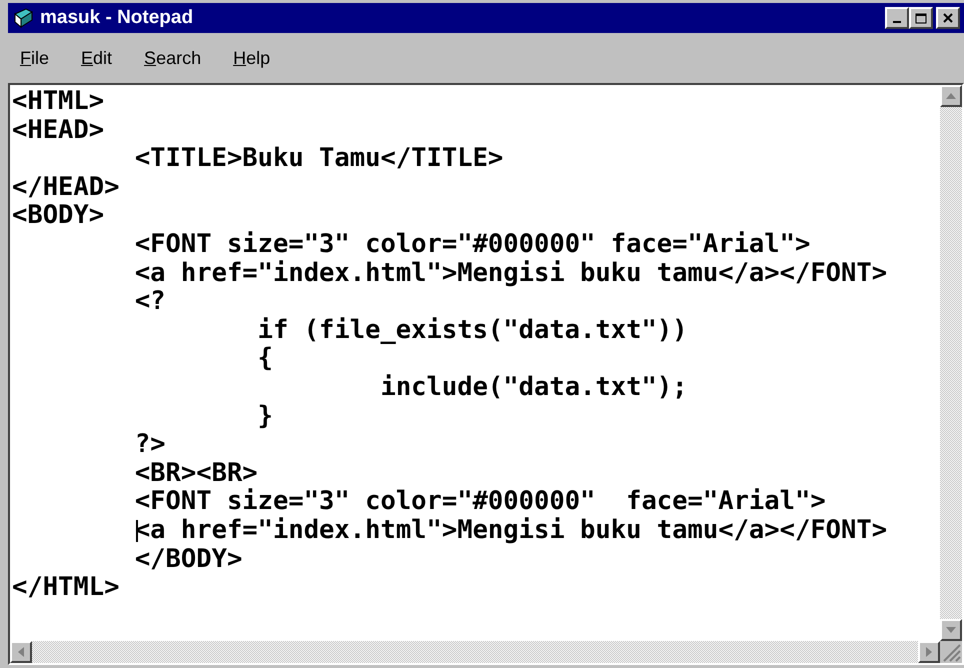 The image size is (964, 668). I want to click on horizontal-scrollbar, so click(475, 652).